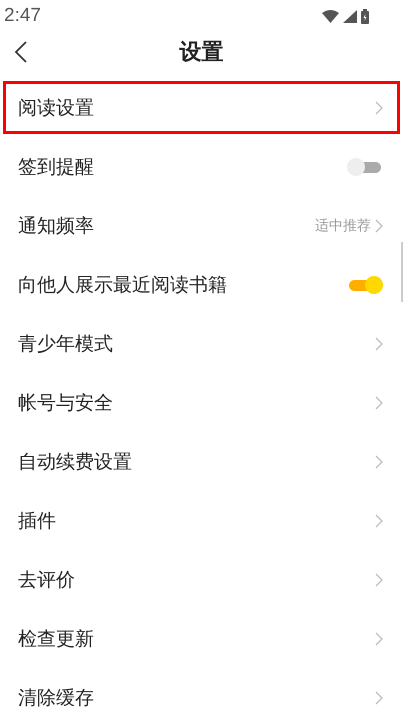 The image size is (403, 722). I want to click on settings-row: 通知频率 适中推荐, so click(201, 225).